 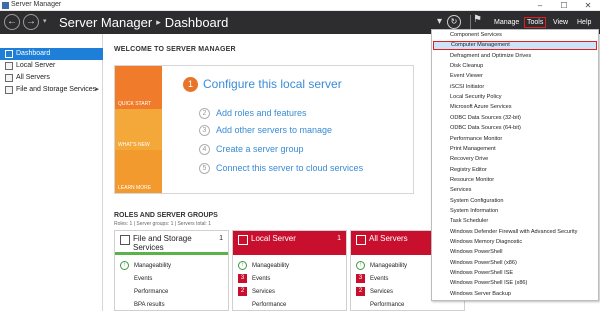 What do you see at coordinates (389, 266) in the screenshot?
I see `tile-row-label: Manageability` at bounding box center [389, 266].